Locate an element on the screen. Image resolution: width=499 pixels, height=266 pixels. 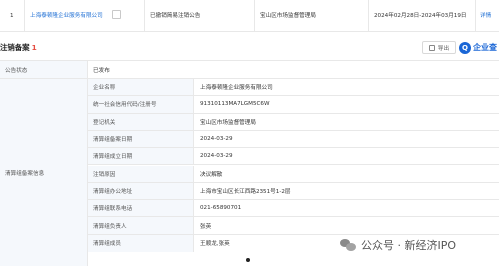
row-value: 91310113MA7LGM5C6W is located at coordinates (235, 104).